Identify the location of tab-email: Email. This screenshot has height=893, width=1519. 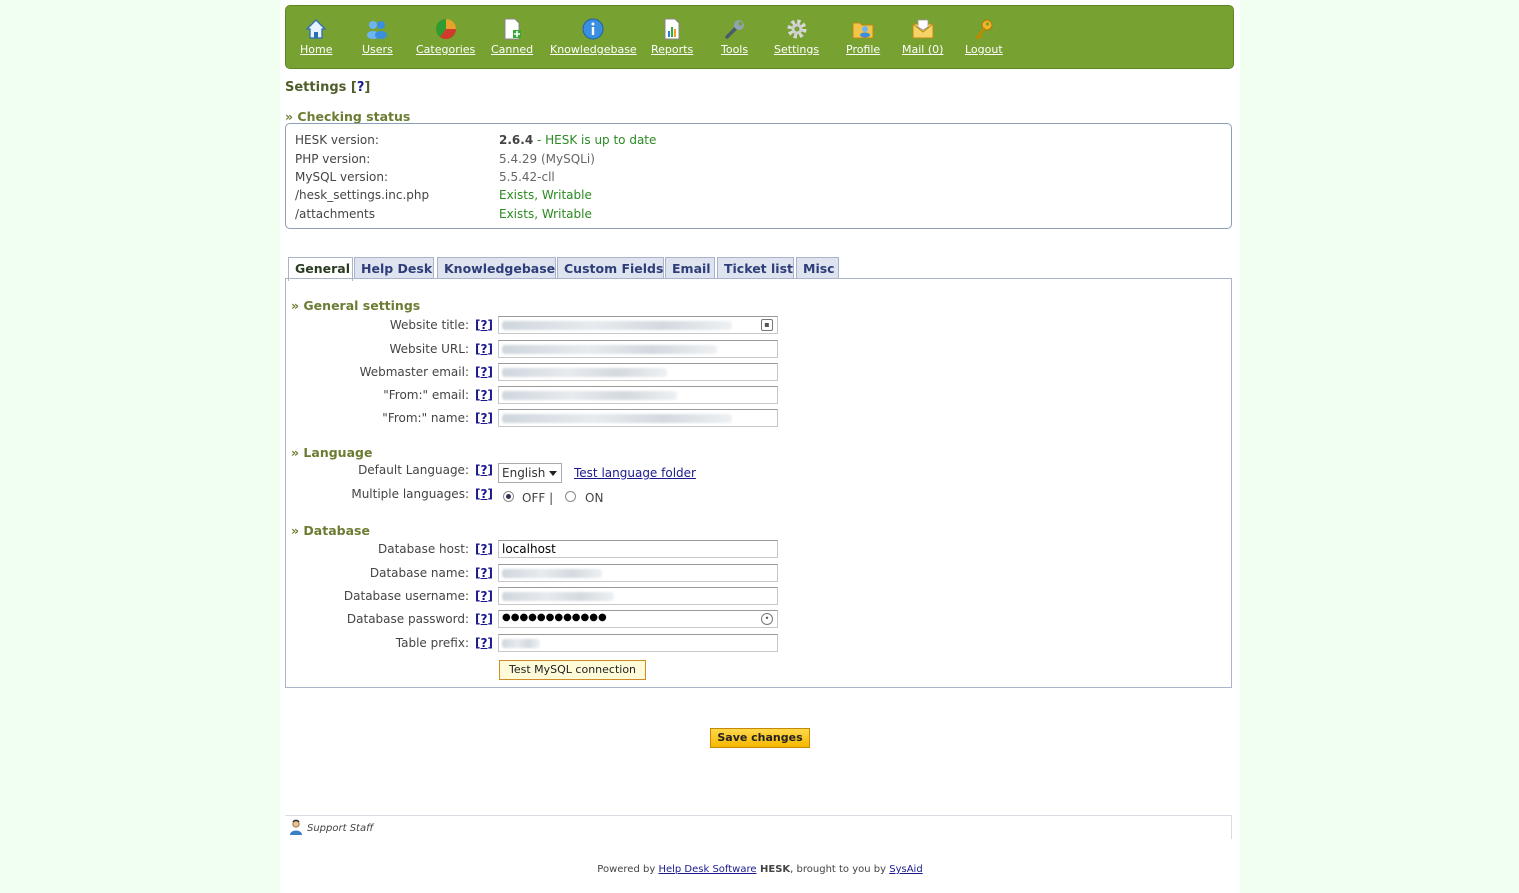
(690, 268).